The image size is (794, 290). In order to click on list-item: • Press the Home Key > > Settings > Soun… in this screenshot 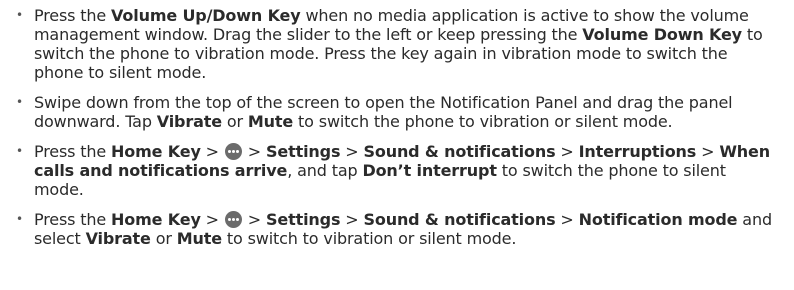, I will do `click(398, 229)`.